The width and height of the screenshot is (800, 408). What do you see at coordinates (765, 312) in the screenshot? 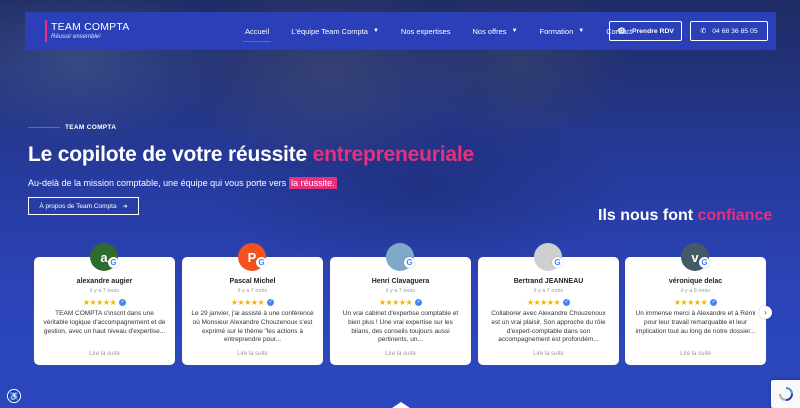
I see `chevron-right-icon: ›` at bounding box center [765, 312].